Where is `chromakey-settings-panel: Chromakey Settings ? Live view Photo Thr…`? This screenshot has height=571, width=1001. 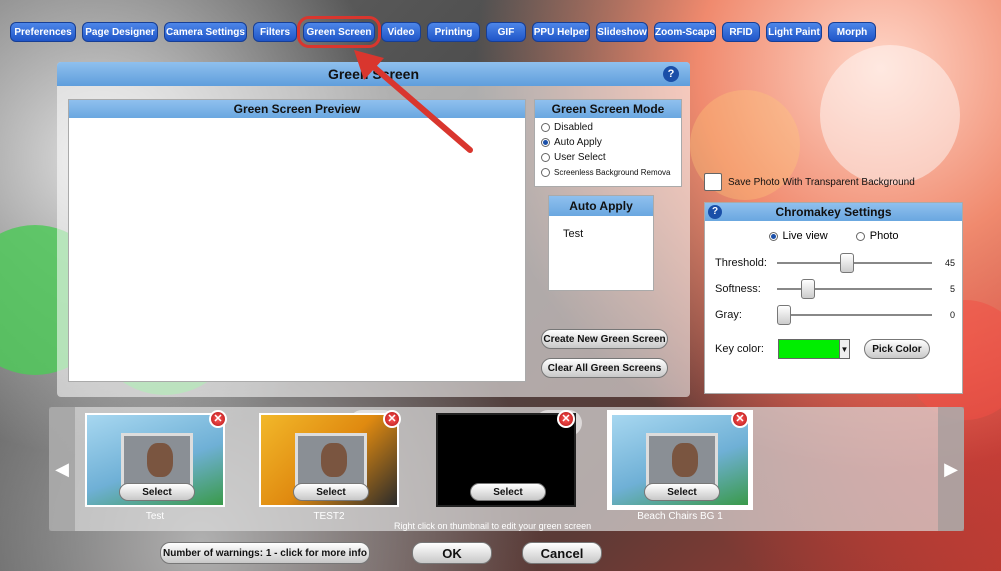 chromakey-settings-panel: Chromakey Settings ? Live view Photo Thr… is located at coordinates (833, 298).